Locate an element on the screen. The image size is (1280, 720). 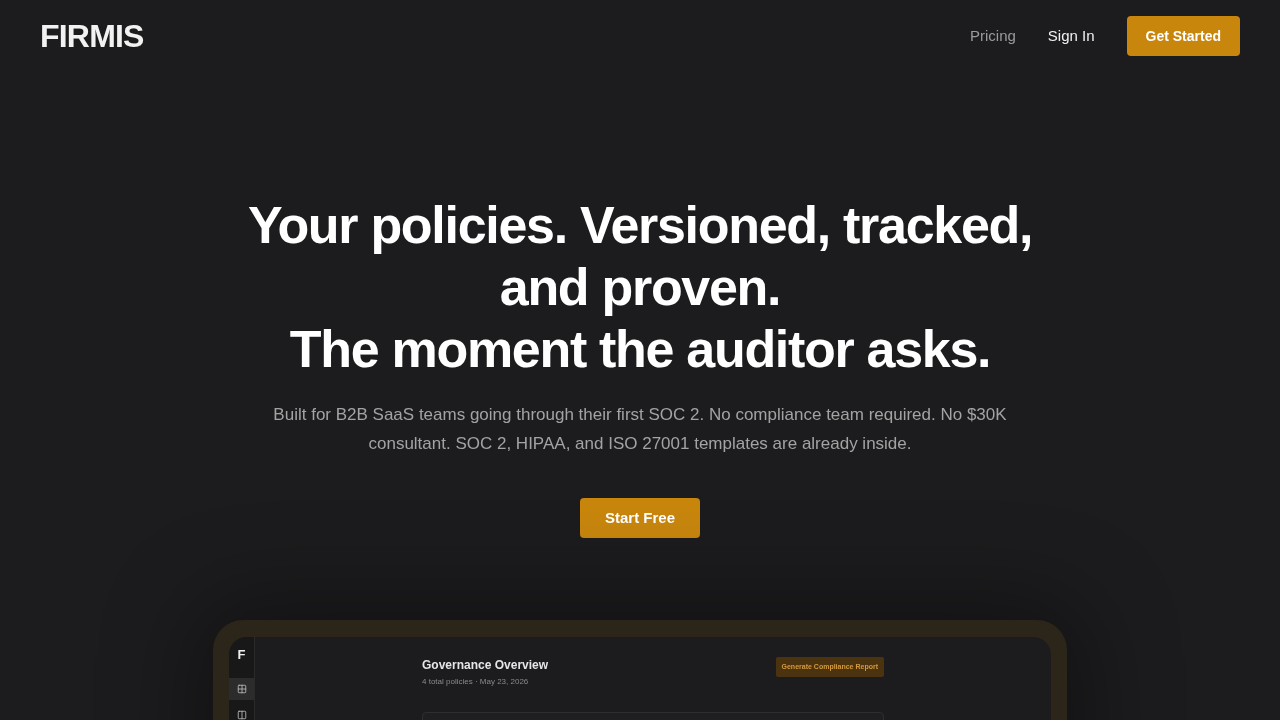
columns-icon is located at coordinates (241, 715).